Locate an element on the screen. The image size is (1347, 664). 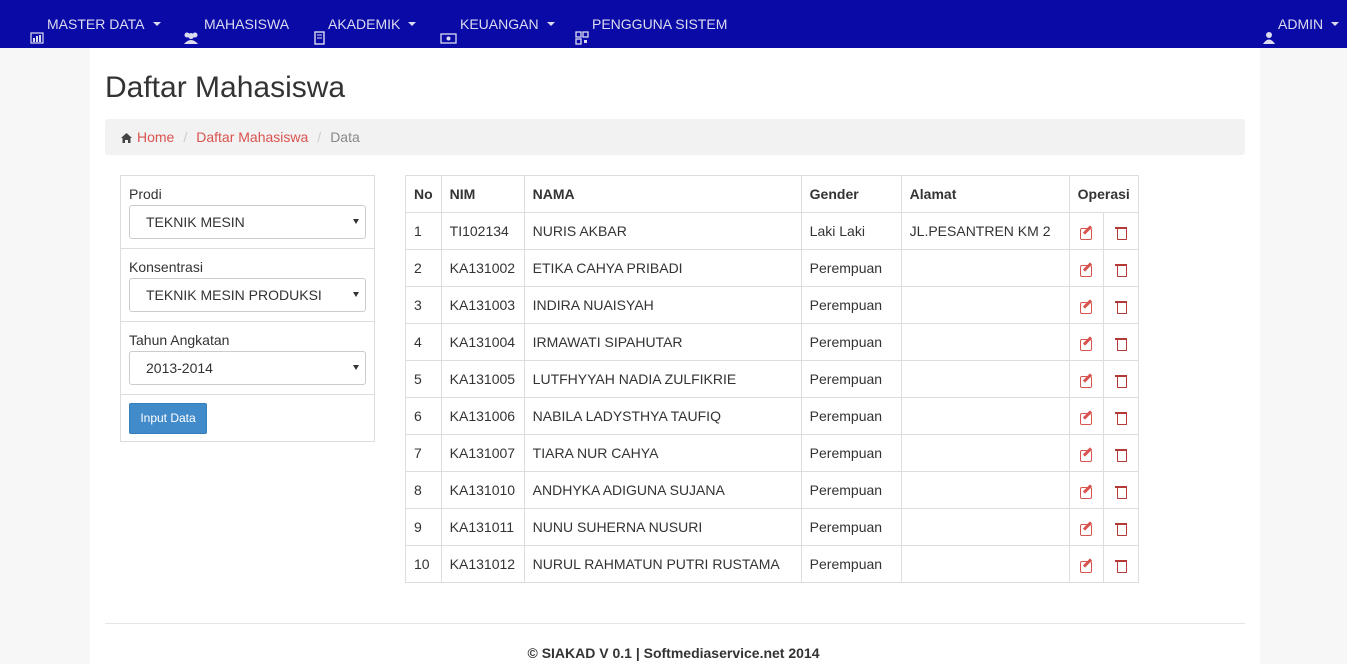
table-row: 7 KA131007 TIARA NUR CAHYA Perempuan is located at coordinates (772, 453).